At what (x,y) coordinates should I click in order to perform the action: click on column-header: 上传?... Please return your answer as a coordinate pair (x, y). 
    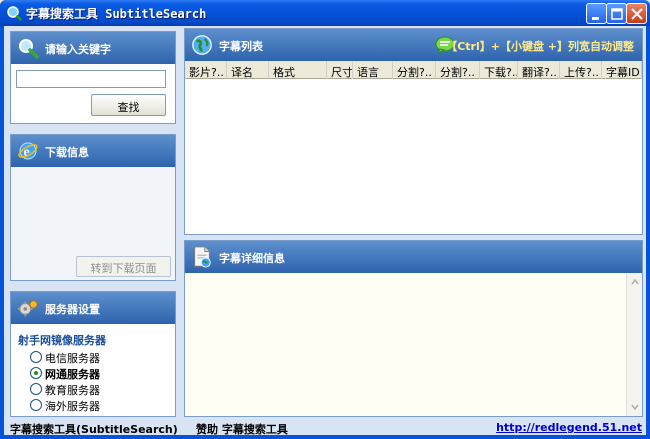
    Looking at the image, I should click on (581, 70).